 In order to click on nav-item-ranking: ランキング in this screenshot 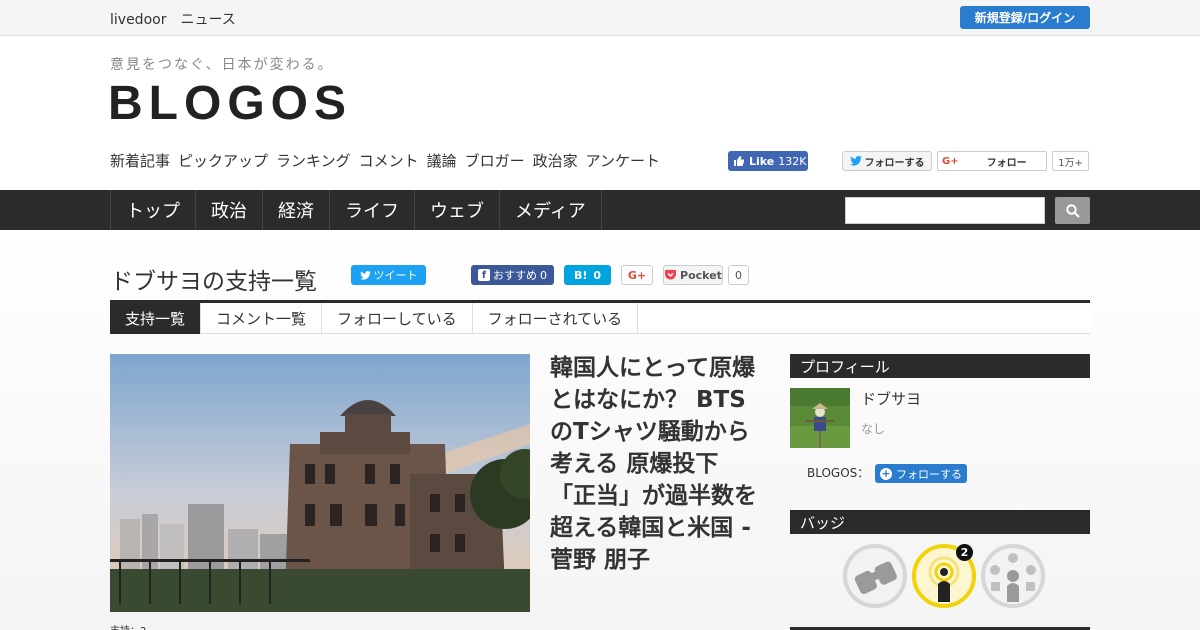, I will do `click(313, 160)`.